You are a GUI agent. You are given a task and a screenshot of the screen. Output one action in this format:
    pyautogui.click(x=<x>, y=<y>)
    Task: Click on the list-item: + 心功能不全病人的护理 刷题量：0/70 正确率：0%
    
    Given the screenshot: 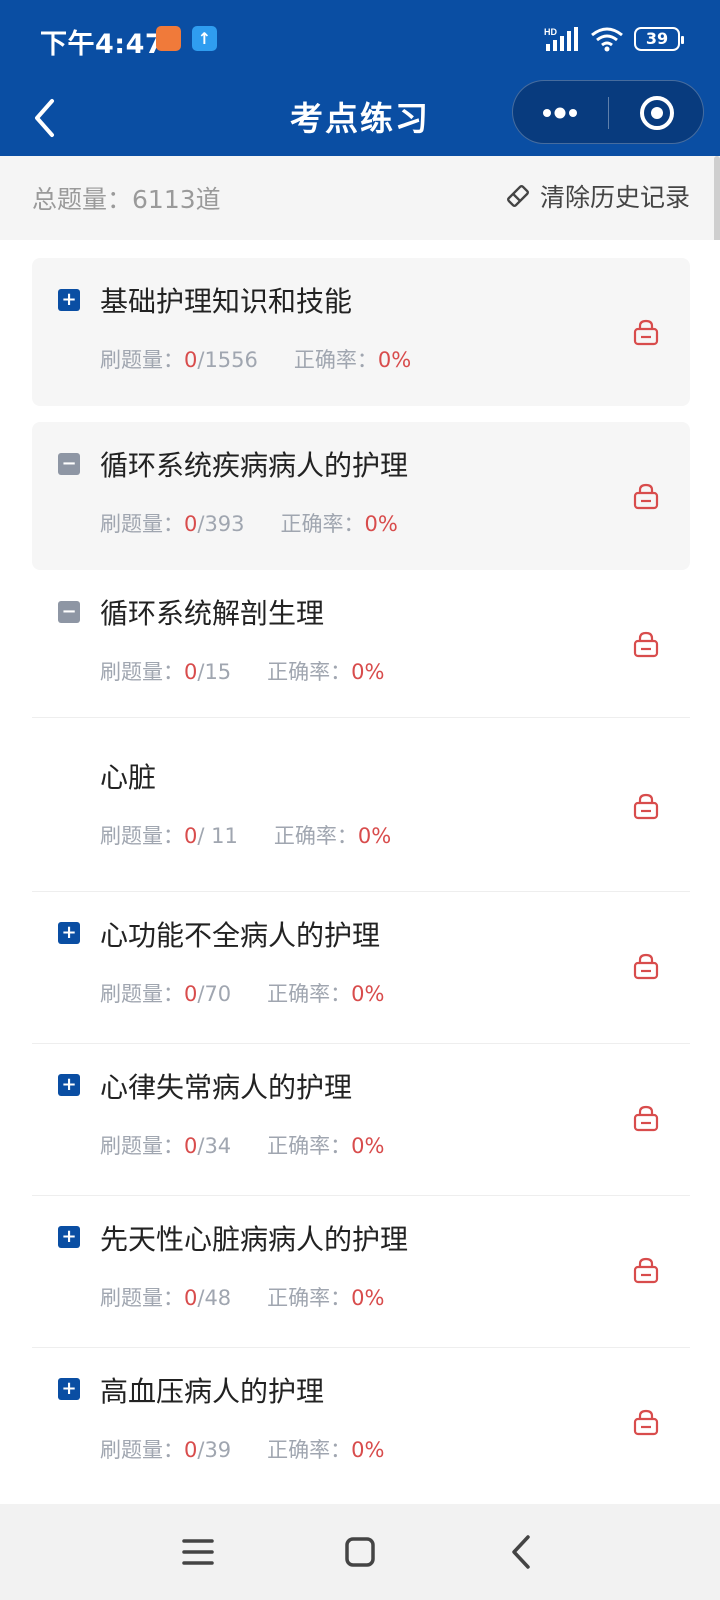 What is the action you would take?
    pyautogui.click(x=361, y=968)
    